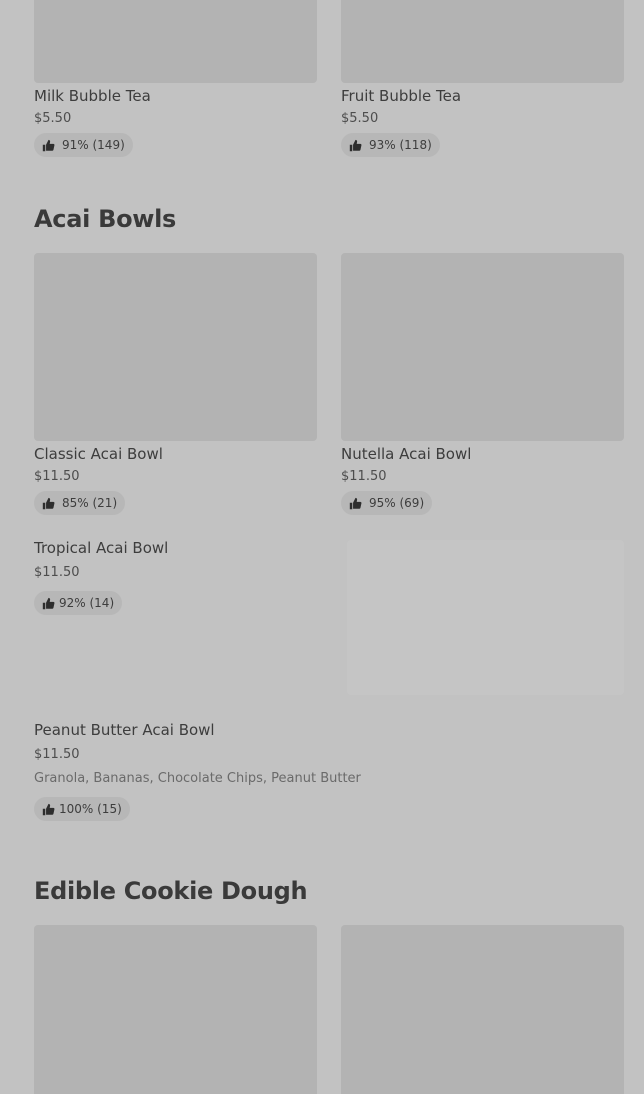  What do you see at coordinates (175, 347) in the screenshot?
I see `classic-acai-bowl-image` at bounding box center [175, 347].